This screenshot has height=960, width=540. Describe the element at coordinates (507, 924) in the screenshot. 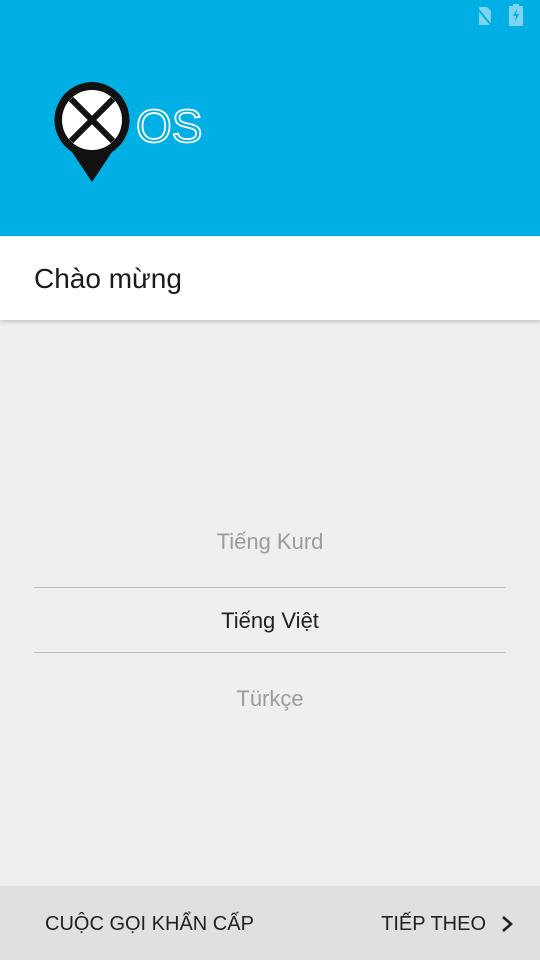

I see `chevron-right-icon` at that location.